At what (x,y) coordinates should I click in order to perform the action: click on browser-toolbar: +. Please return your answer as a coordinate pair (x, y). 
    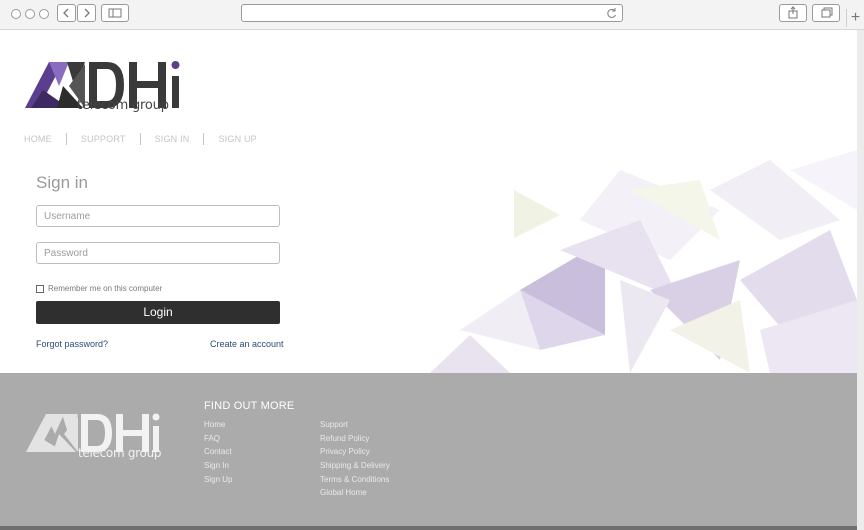
    Looking at the image, I should click on (432, 15).